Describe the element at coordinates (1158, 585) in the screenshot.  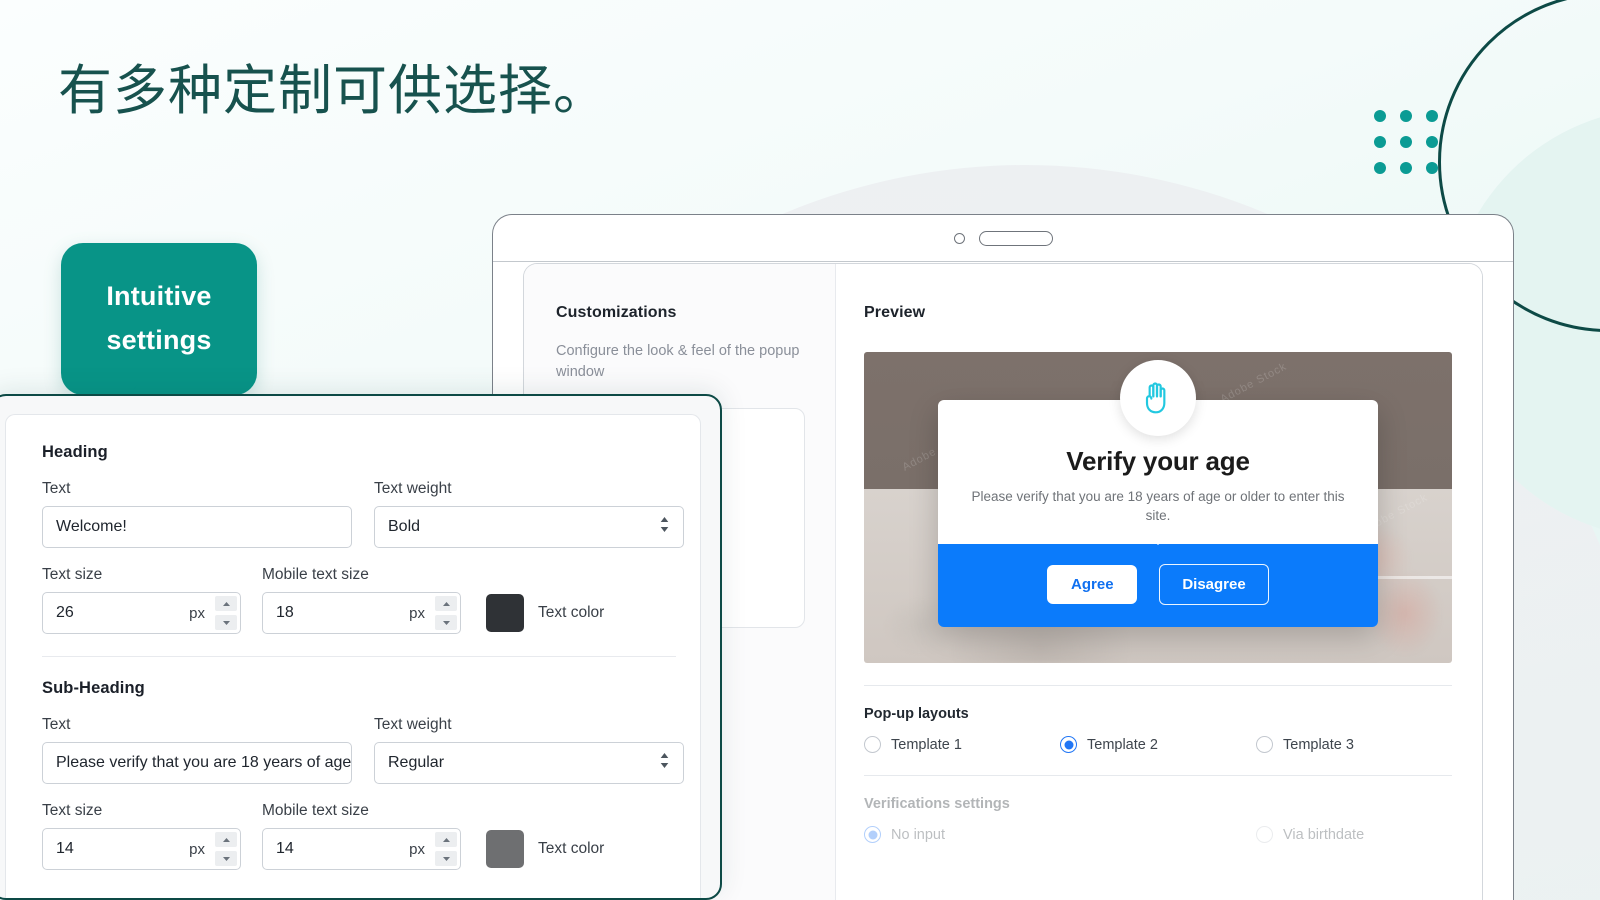
I see `popup-footer: Agree Disagree` at that location.